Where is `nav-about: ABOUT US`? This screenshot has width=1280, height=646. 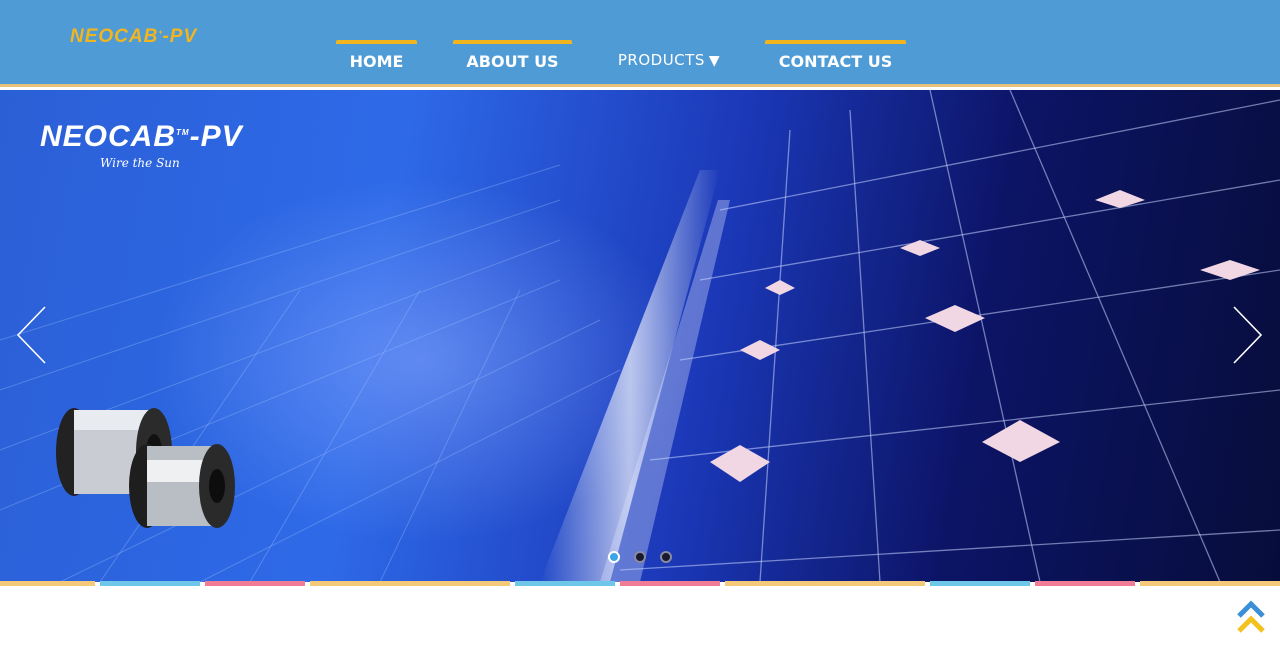
nav-about: ABOUT US is located at coordinates (512, 56).